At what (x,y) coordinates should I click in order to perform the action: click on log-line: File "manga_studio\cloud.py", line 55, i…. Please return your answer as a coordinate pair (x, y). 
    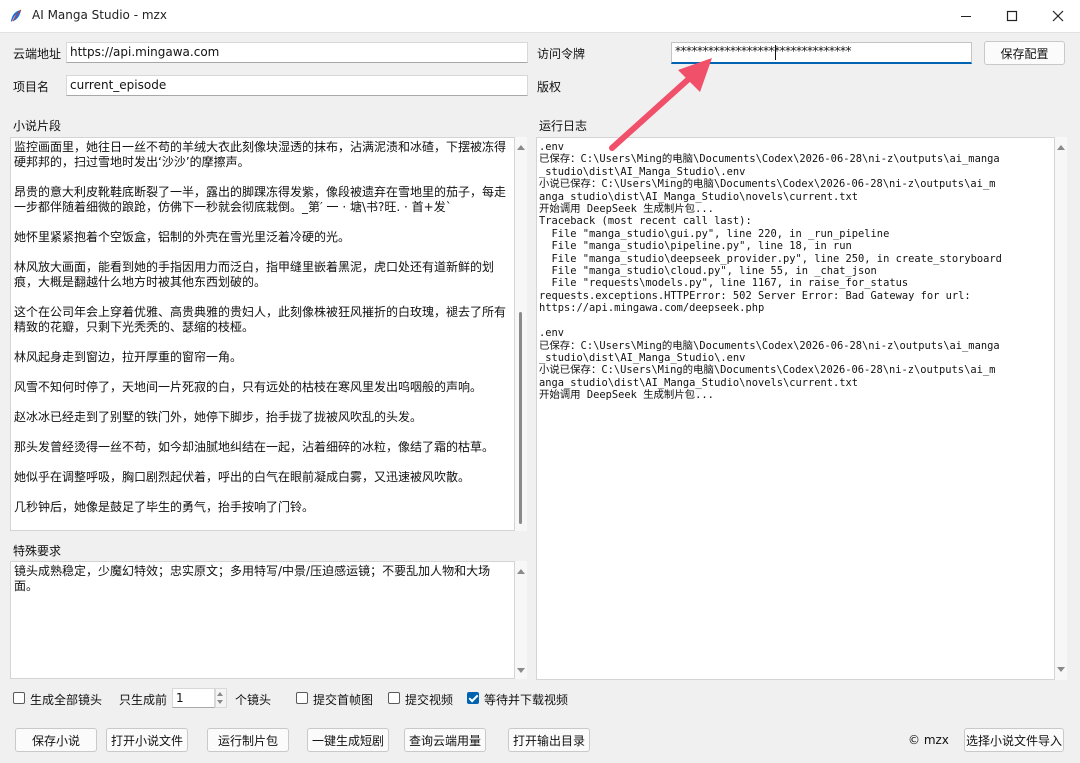
    Looking at the image, I should click on (708, 271).